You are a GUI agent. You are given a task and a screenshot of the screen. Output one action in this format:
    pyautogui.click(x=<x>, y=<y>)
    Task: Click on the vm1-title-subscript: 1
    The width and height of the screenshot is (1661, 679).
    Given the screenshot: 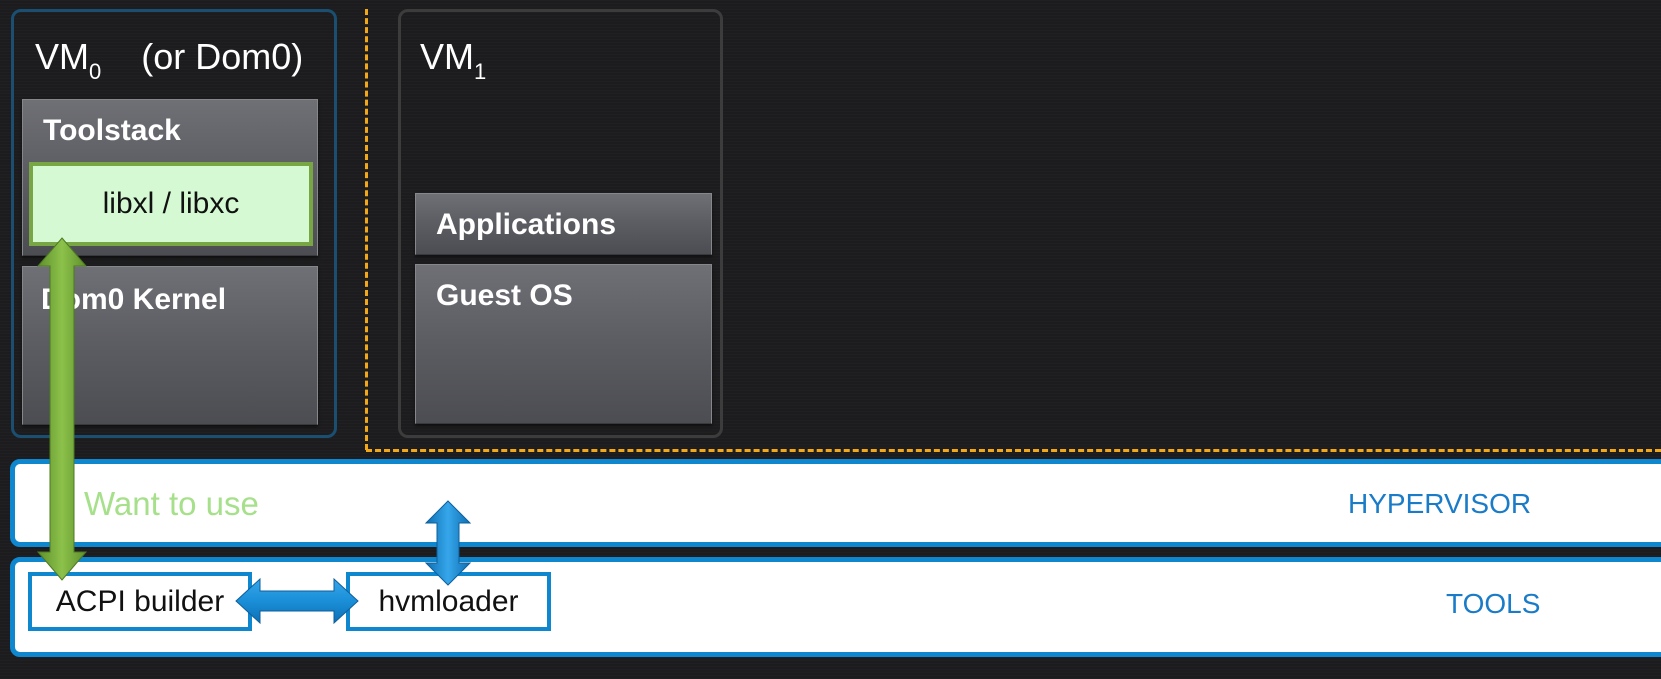 What is the action you would take?
    pyautogui.click(x=480, y=71)
    